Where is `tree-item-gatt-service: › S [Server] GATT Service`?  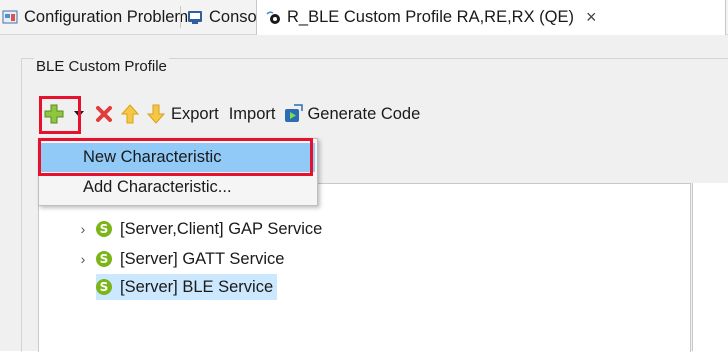 tree-item-gatt-service: › S [Server] GATT Service is located at coordinates (180, 259).